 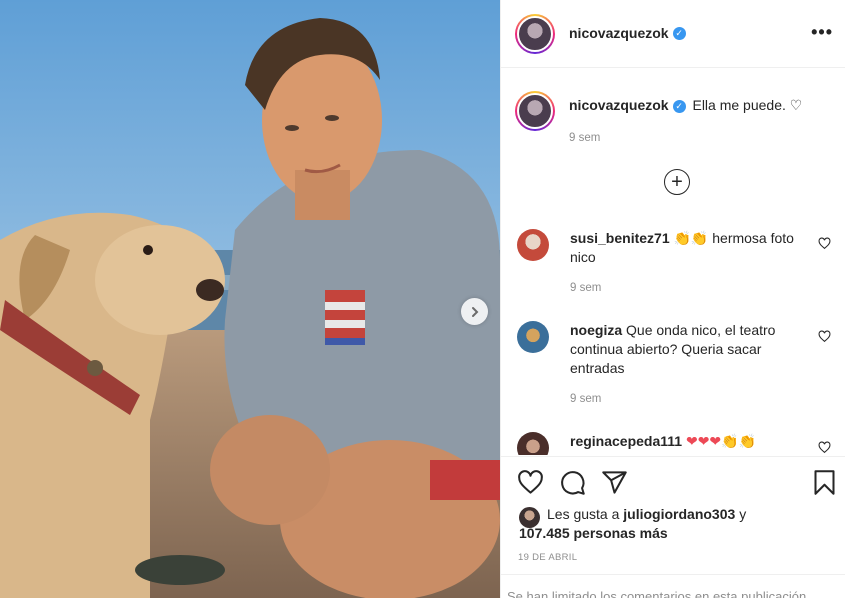 I want to click on likes-line-2: 107.485 personas más, so click(x=632, y=533).